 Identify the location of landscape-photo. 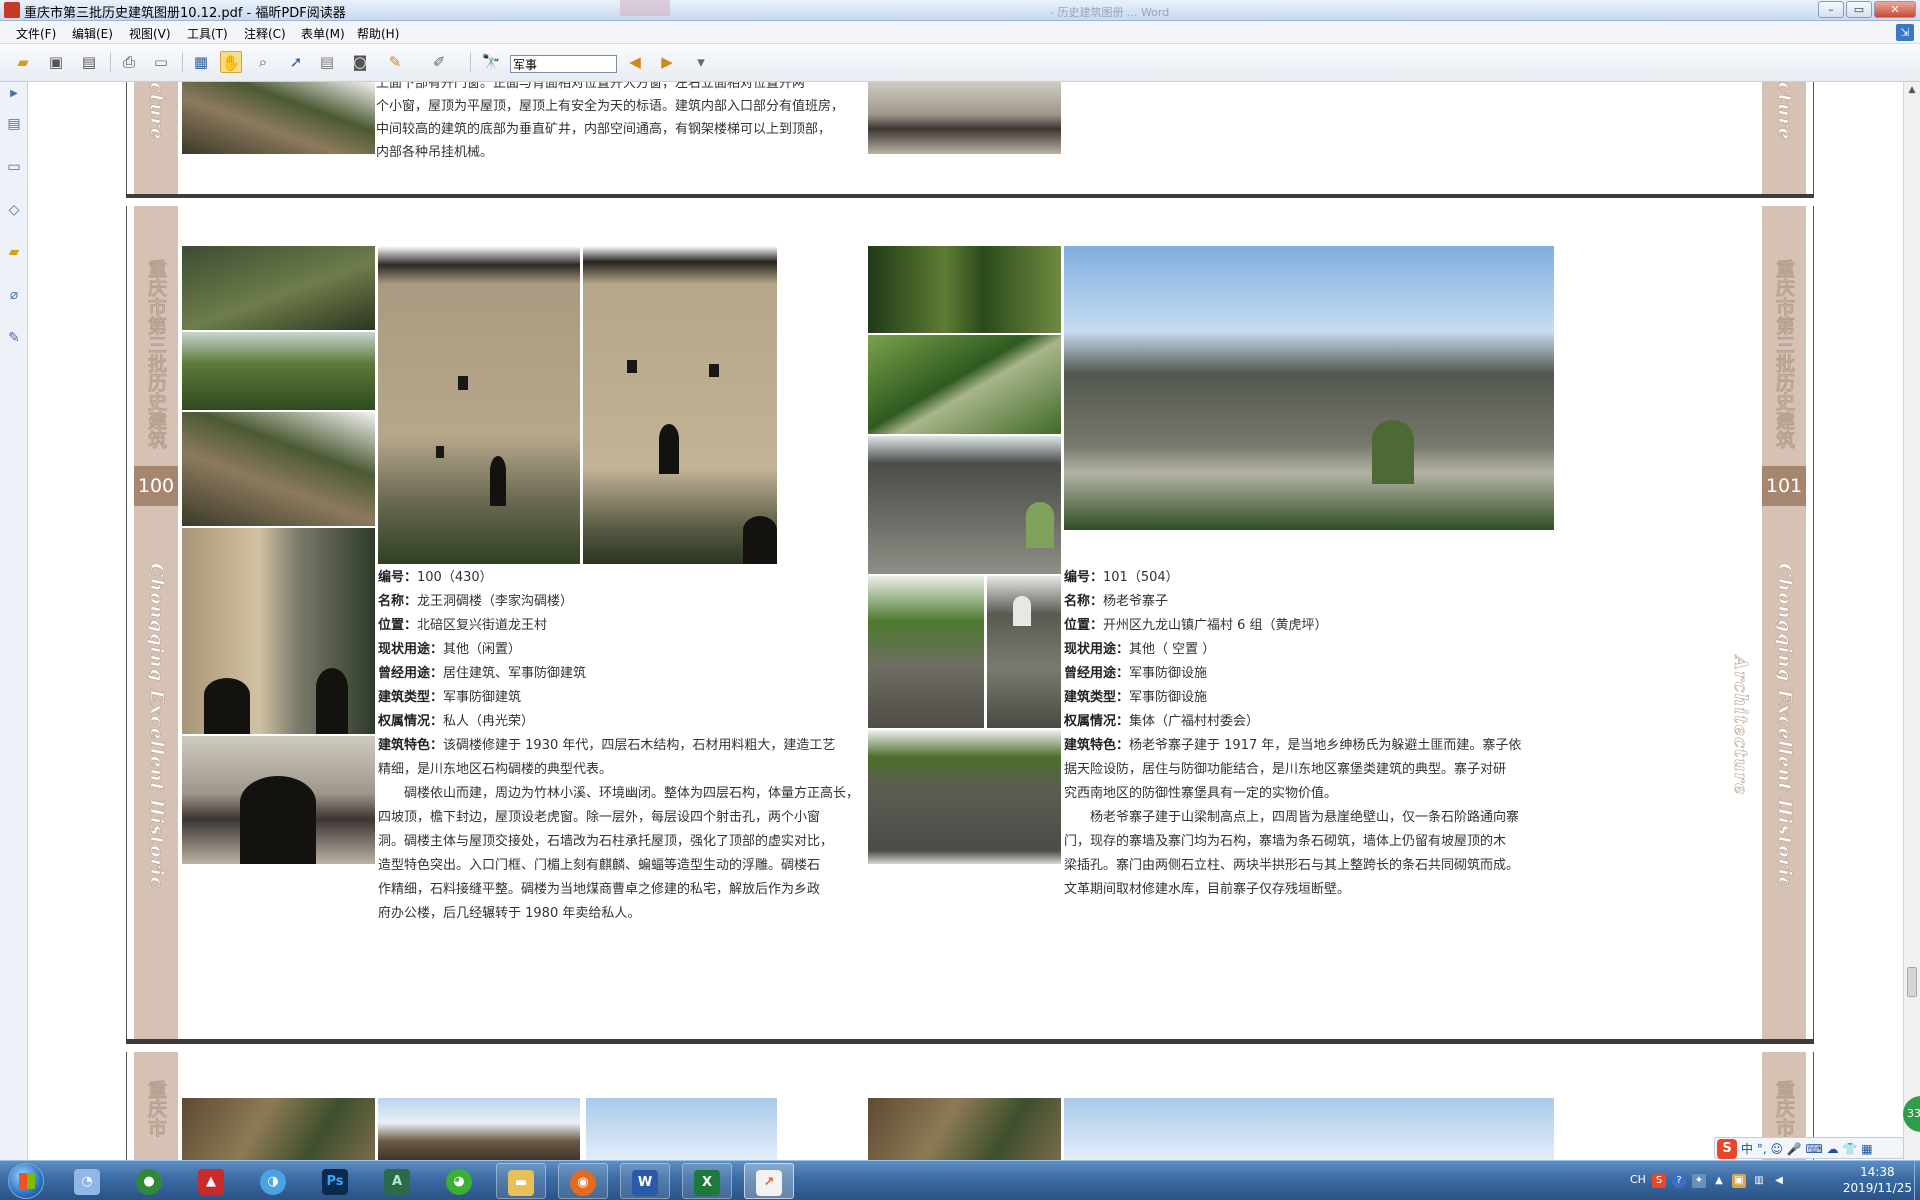
(1309, 1129).